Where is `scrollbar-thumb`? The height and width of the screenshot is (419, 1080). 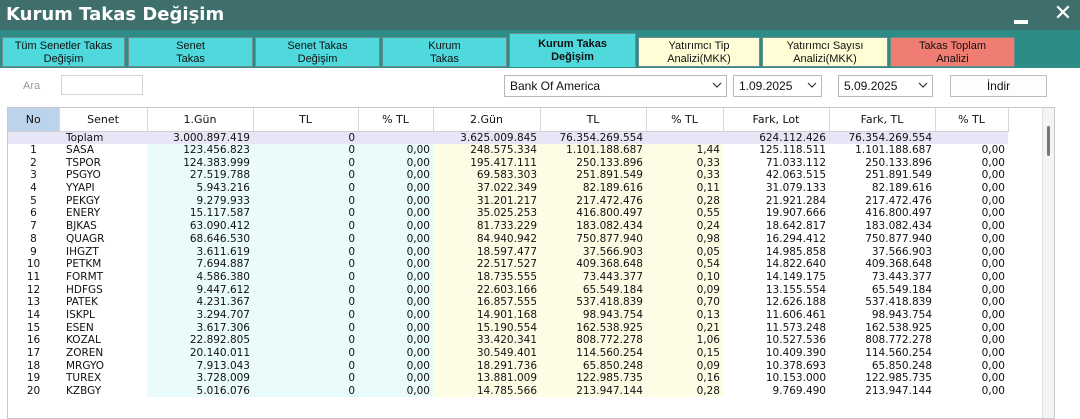
scrollbar-thumb is located at coordinates (1048, 141).